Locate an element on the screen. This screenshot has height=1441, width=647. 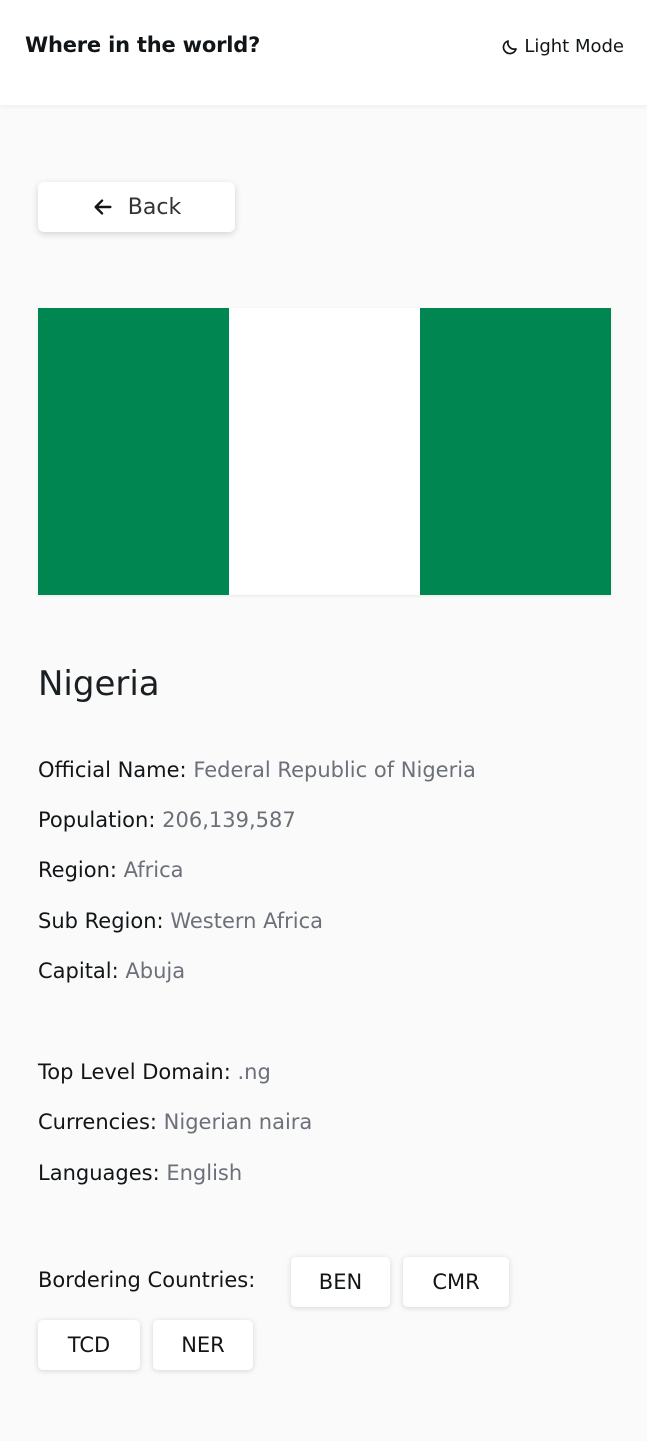
detail-value: Nigerian naira is located at coordinates (238, 1122).